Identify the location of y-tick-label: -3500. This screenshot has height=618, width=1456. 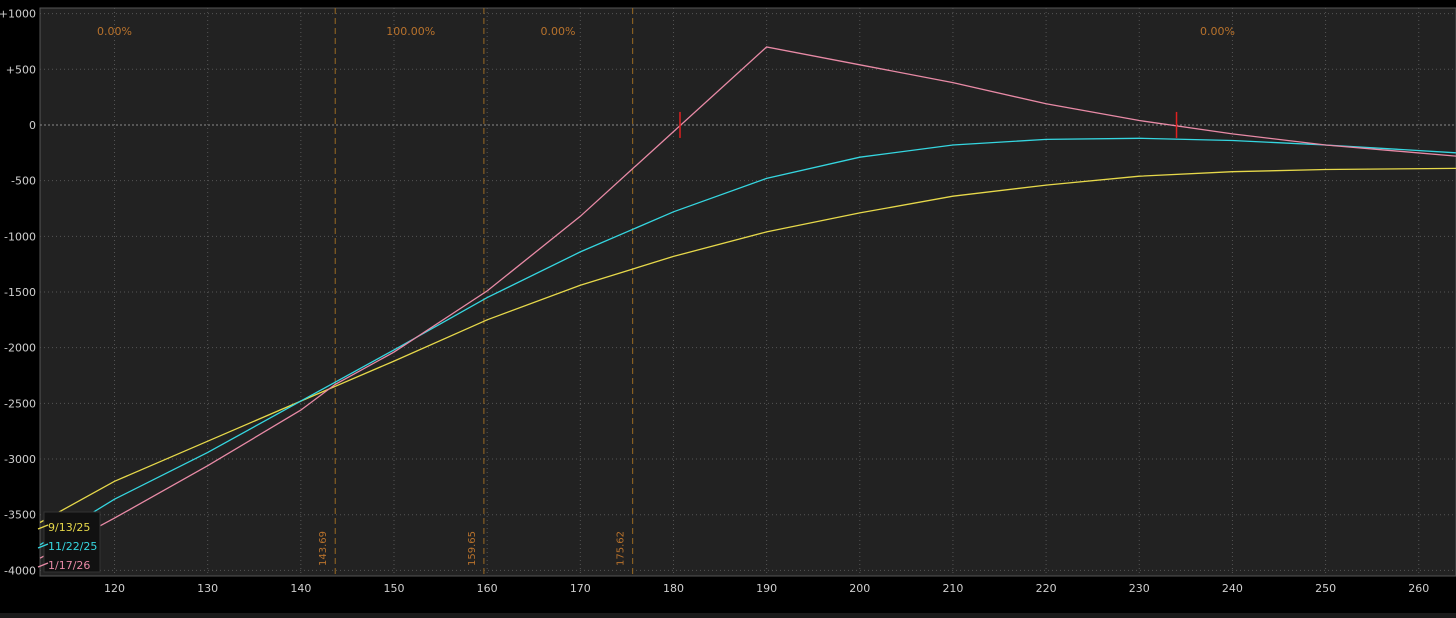
(20, 515).